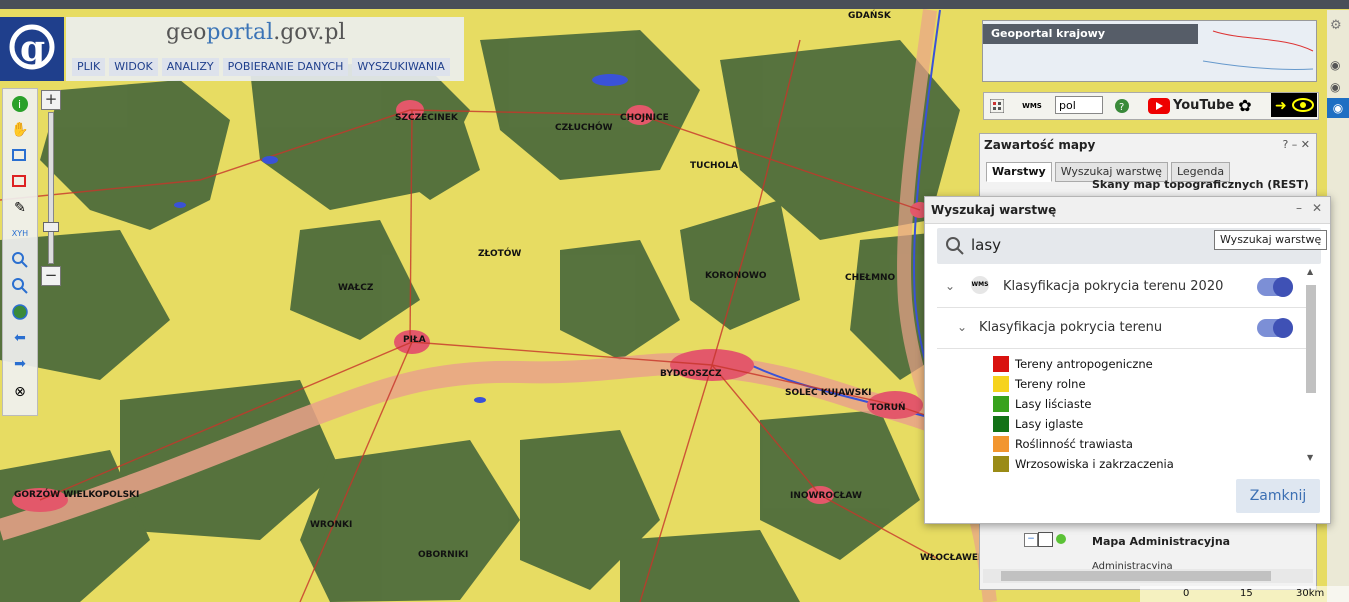 Image resolution: width=1349 pixels, height=602 pixels. I want to click on info-icon: i, so click(20, 104).